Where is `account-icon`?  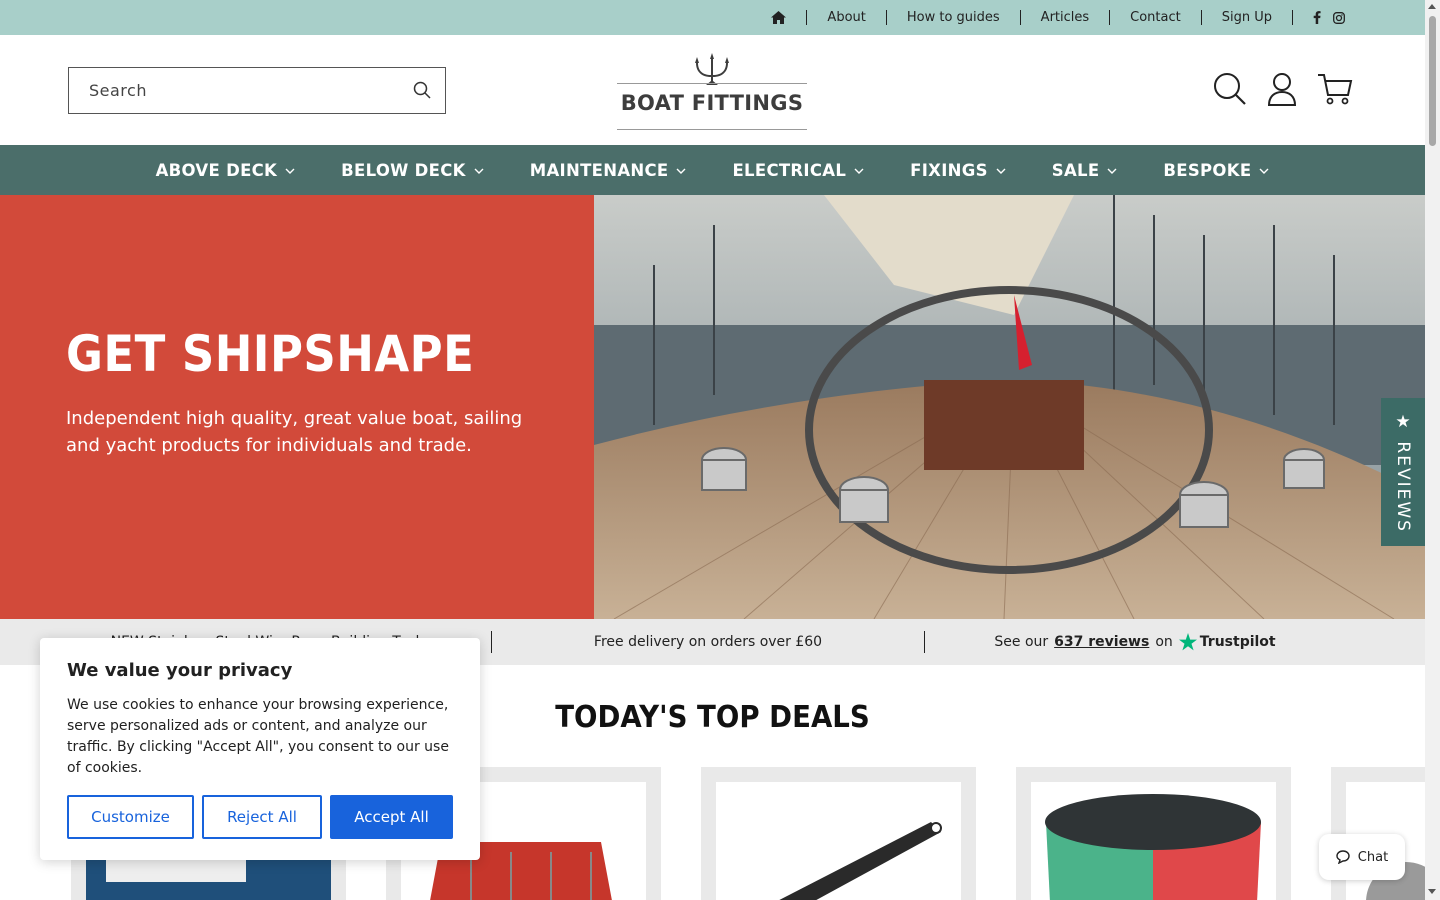 account-icon is located at coordinates (1282, 91).